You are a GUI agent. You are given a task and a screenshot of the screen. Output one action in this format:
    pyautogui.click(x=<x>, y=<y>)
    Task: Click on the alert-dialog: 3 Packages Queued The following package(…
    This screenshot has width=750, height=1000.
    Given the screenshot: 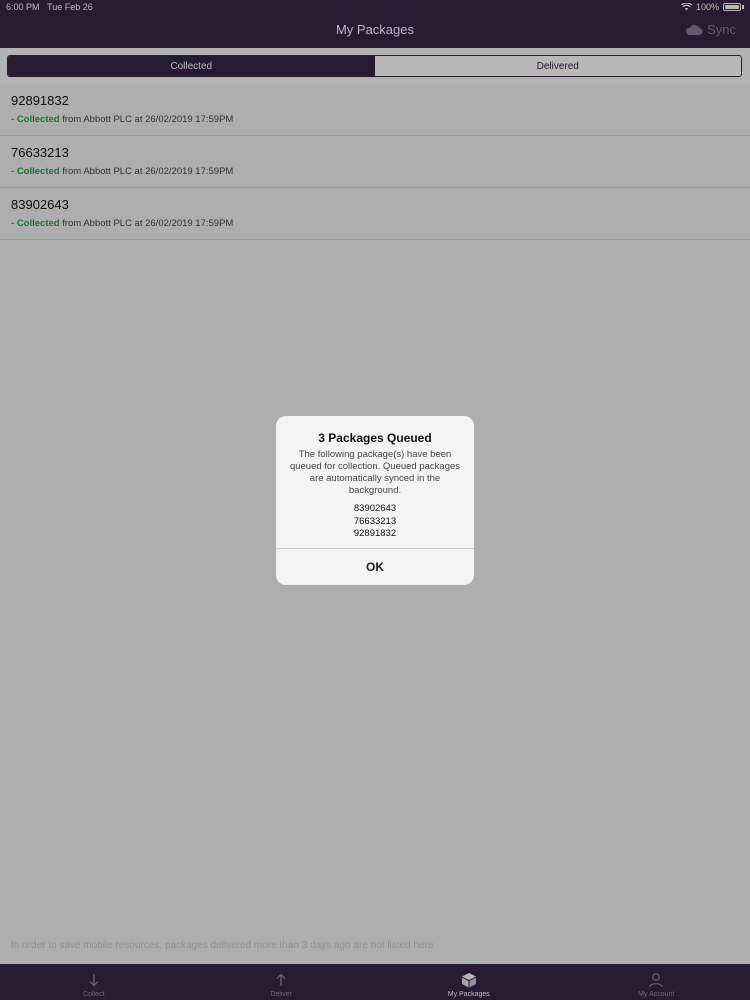 What is the action you would take?
    pyautogui.click(x=375, y=500)
    